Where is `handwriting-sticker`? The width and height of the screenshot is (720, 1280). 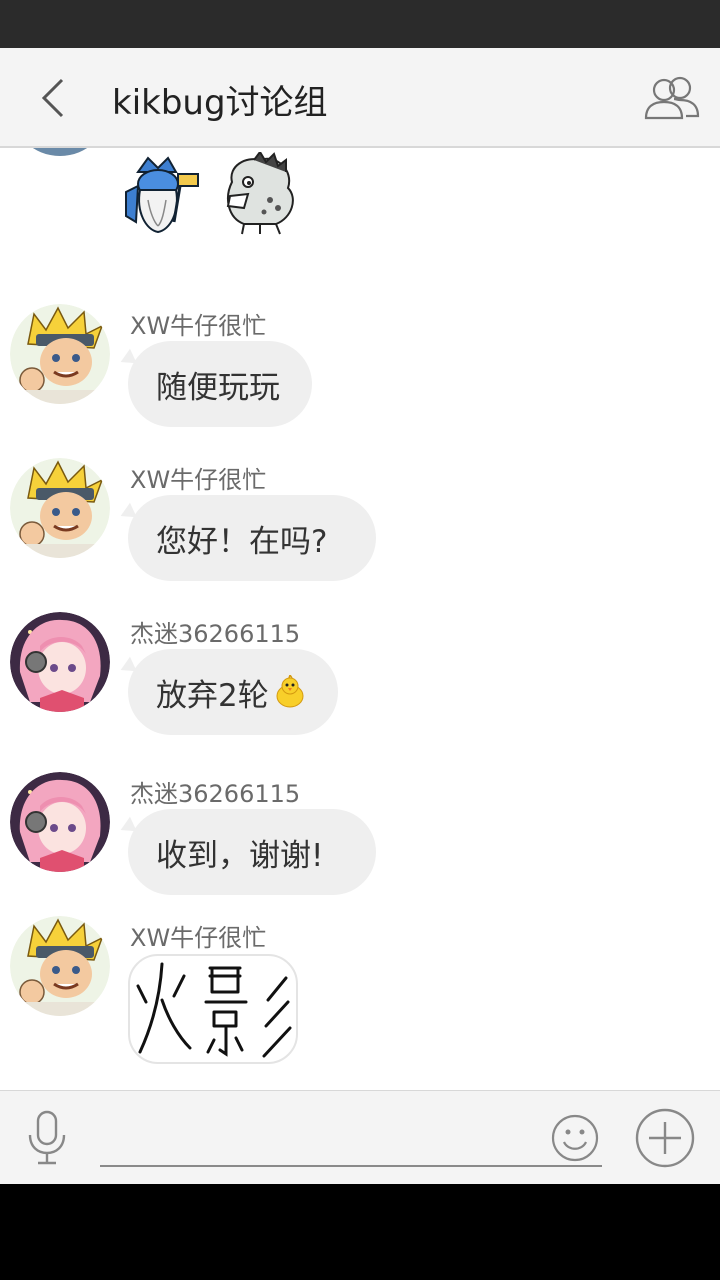 handwriting-sticker is located at coordinates (213, 1009).